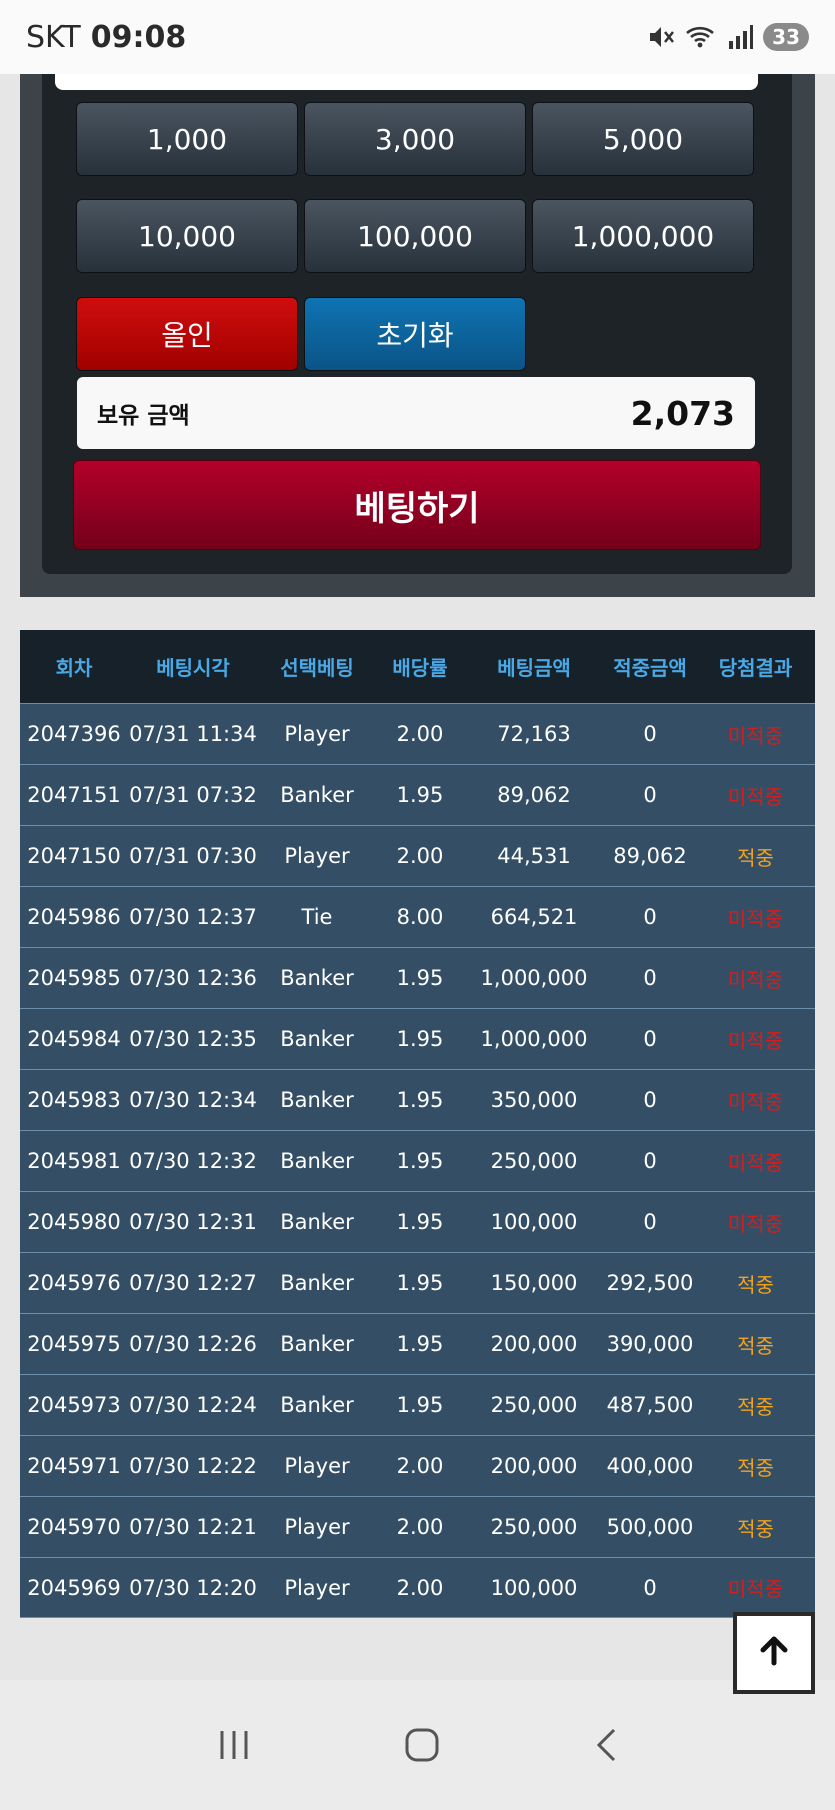  I want to click on cell-bet-time: 07/30 12:26, so click(193, 1344).